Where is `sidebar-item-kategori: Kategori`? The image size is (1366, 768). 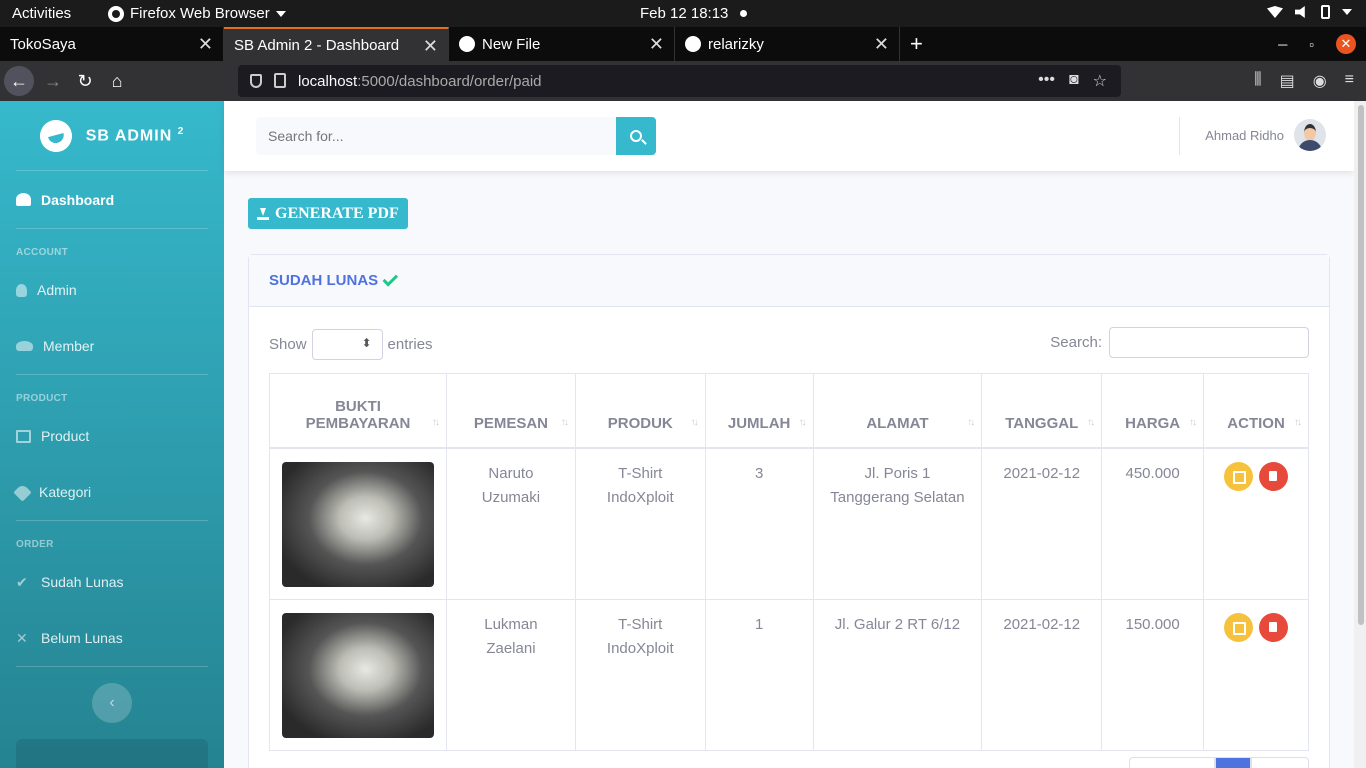 sidebar-item-kategori: Kategori is located at coordinates (112, 492).